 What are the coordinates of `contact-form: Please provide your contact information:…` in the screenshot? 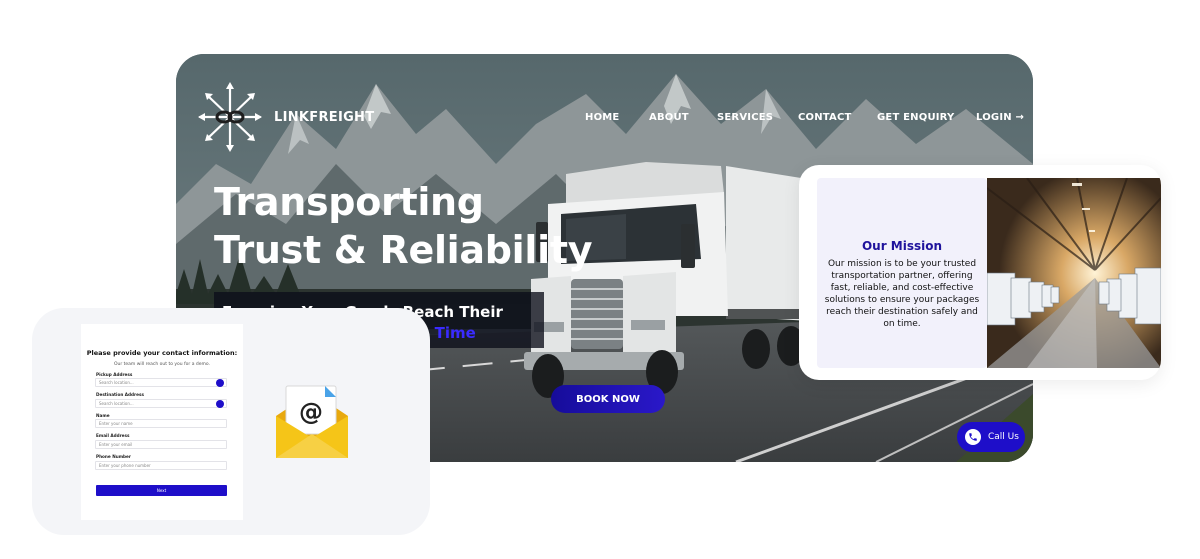 It's located at (162, 422).